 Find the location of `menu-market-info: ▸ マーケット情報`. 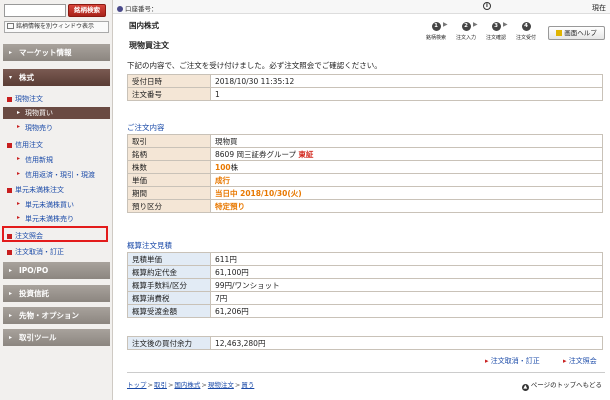

menu-market-info: ▸ マーケット情報 is located at coordinates (56, 52).